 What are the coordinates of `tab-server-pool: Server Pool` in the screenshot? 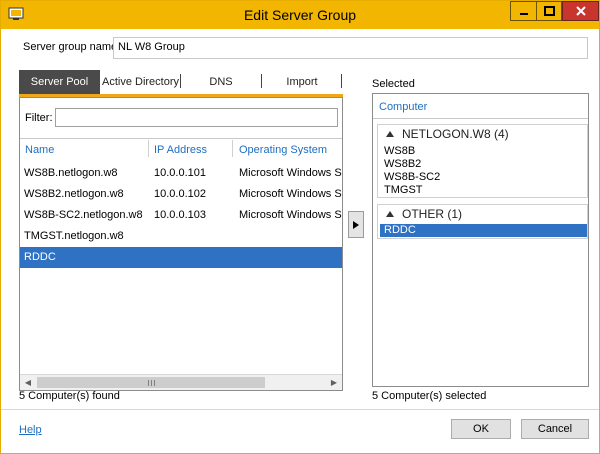 It's located at (59, 82).